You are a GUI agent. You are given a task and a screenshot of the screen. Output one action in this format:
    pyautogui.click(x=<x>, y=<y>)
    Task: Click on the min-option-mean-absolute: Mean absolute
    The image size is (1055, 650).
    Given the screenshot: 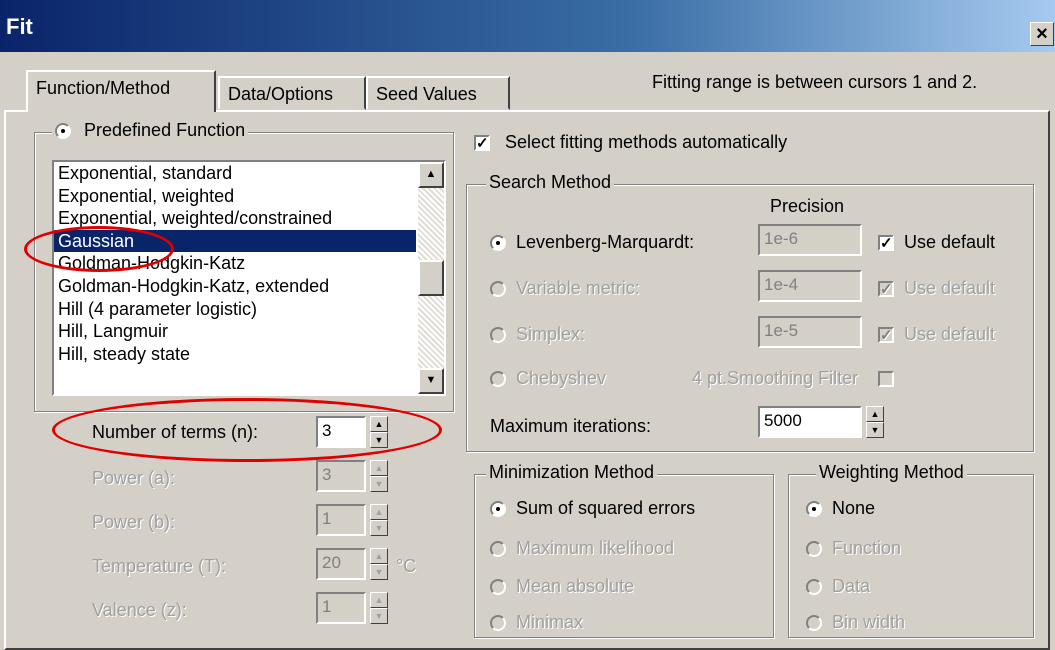 What is the action you would take?
    pyautogui.click(x=562, y=586)
    